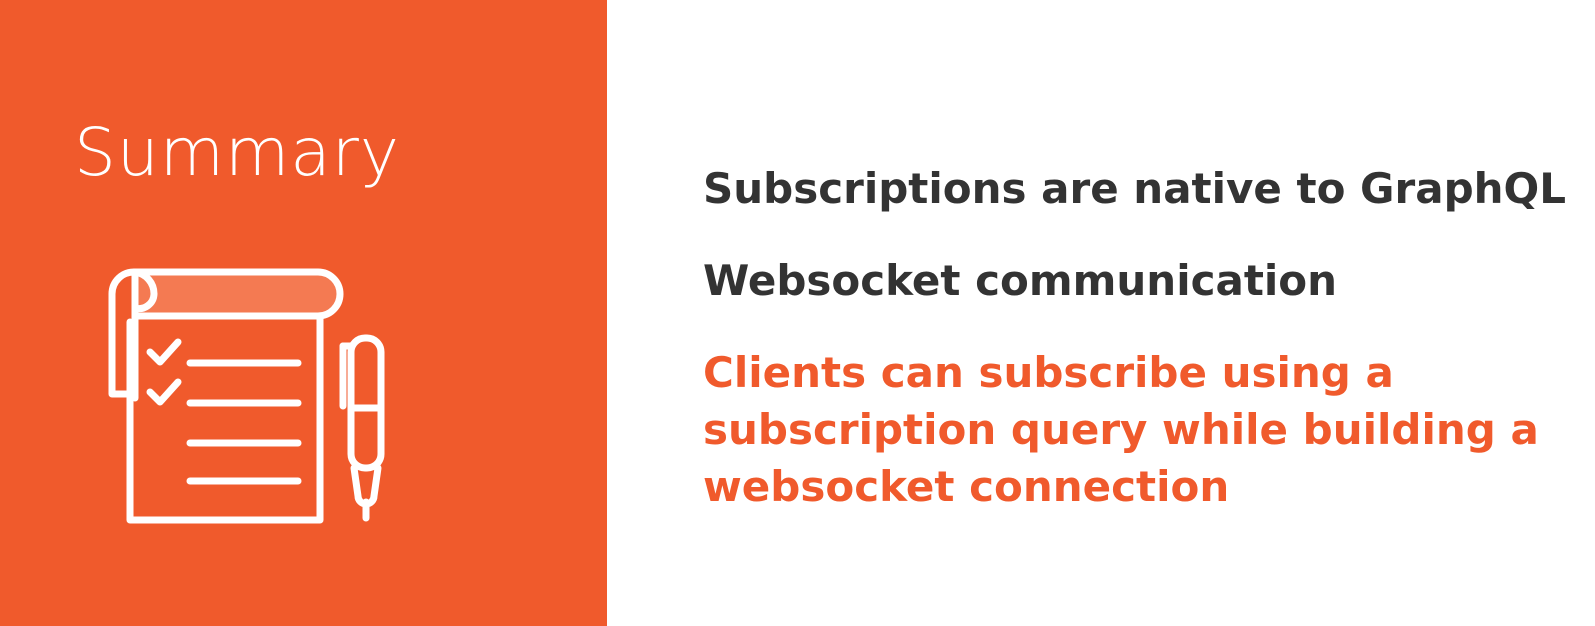 The width and height of the screenshot is (1595, 626). Describe the element at coordinates (1020, 280) in the screenshot. I see `bullet-item: Websocket communication` at that location.